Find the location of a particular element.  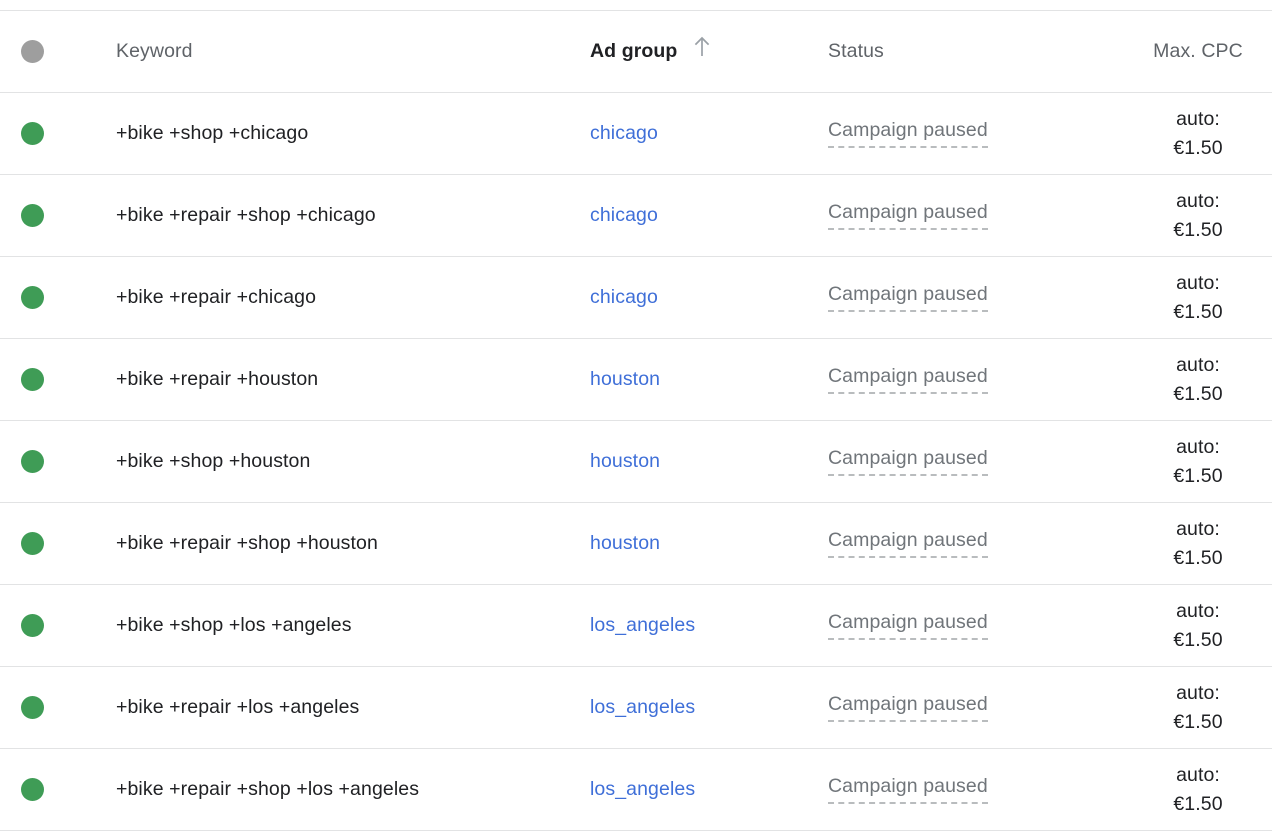

column-header-status: Status is located at coordinates (981, 51).